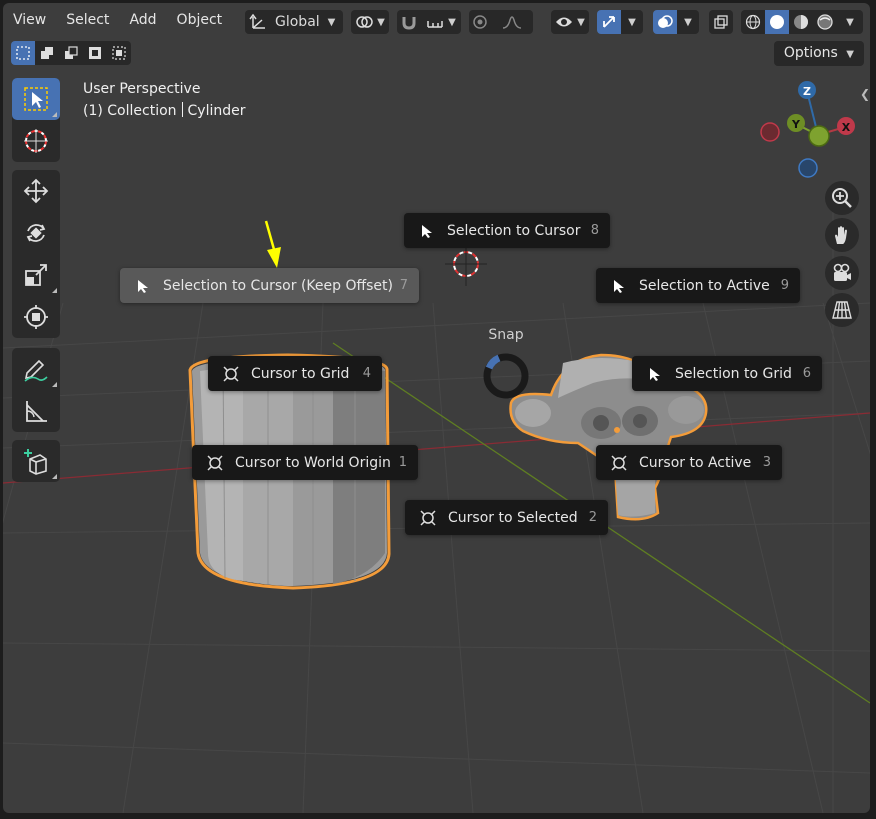  Describe the element at coordinates (36, 411) in the screenshot. I see `tool-measure` at that location.